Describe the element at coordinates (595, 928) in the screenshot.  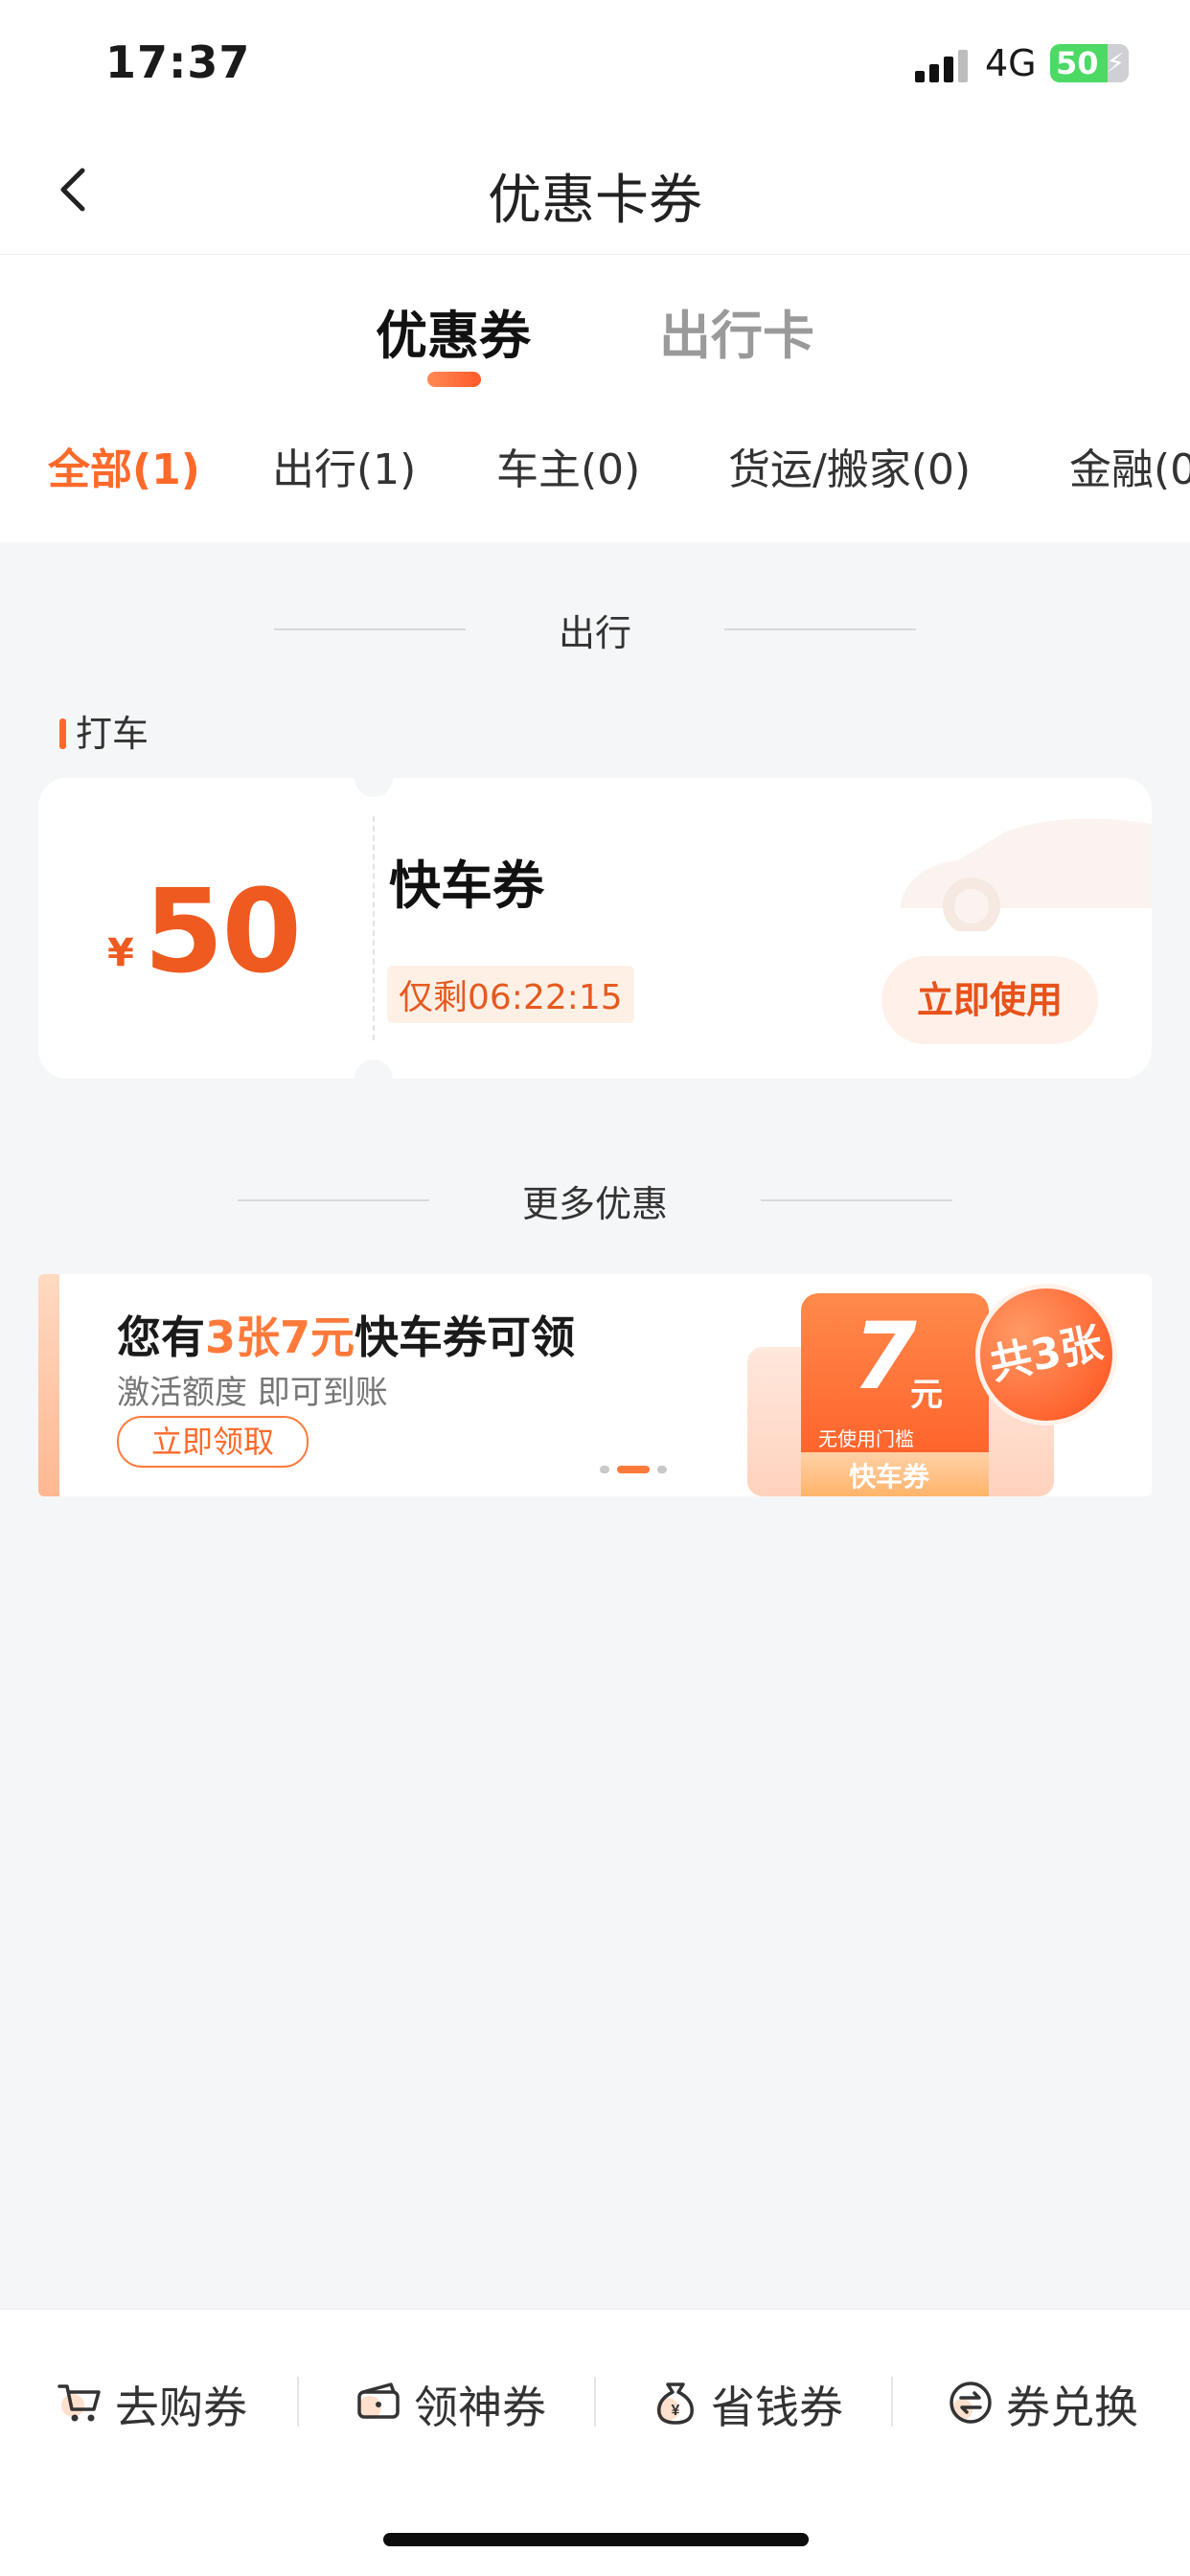
I see `coupon-card: ¥ 50 快车券 仅剩06:22:15 立即使用` at that location.